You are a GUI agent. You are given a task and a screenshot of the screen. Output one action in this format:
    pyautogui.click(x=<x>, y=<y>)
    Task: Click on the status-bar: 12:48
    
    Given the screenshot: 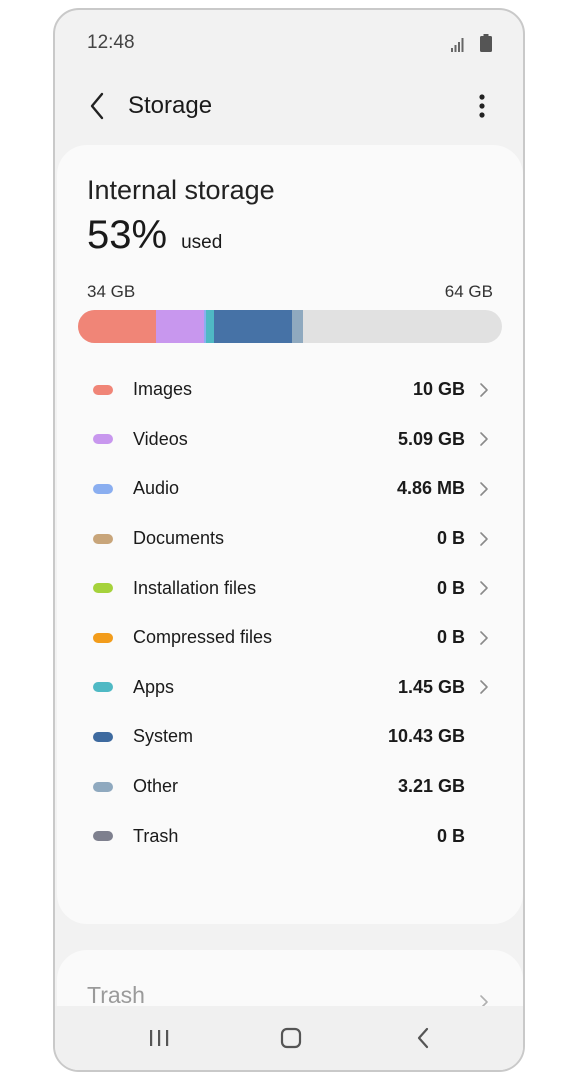 What is the action you would take?
    pyautogui.click(x=289, y=42)
    